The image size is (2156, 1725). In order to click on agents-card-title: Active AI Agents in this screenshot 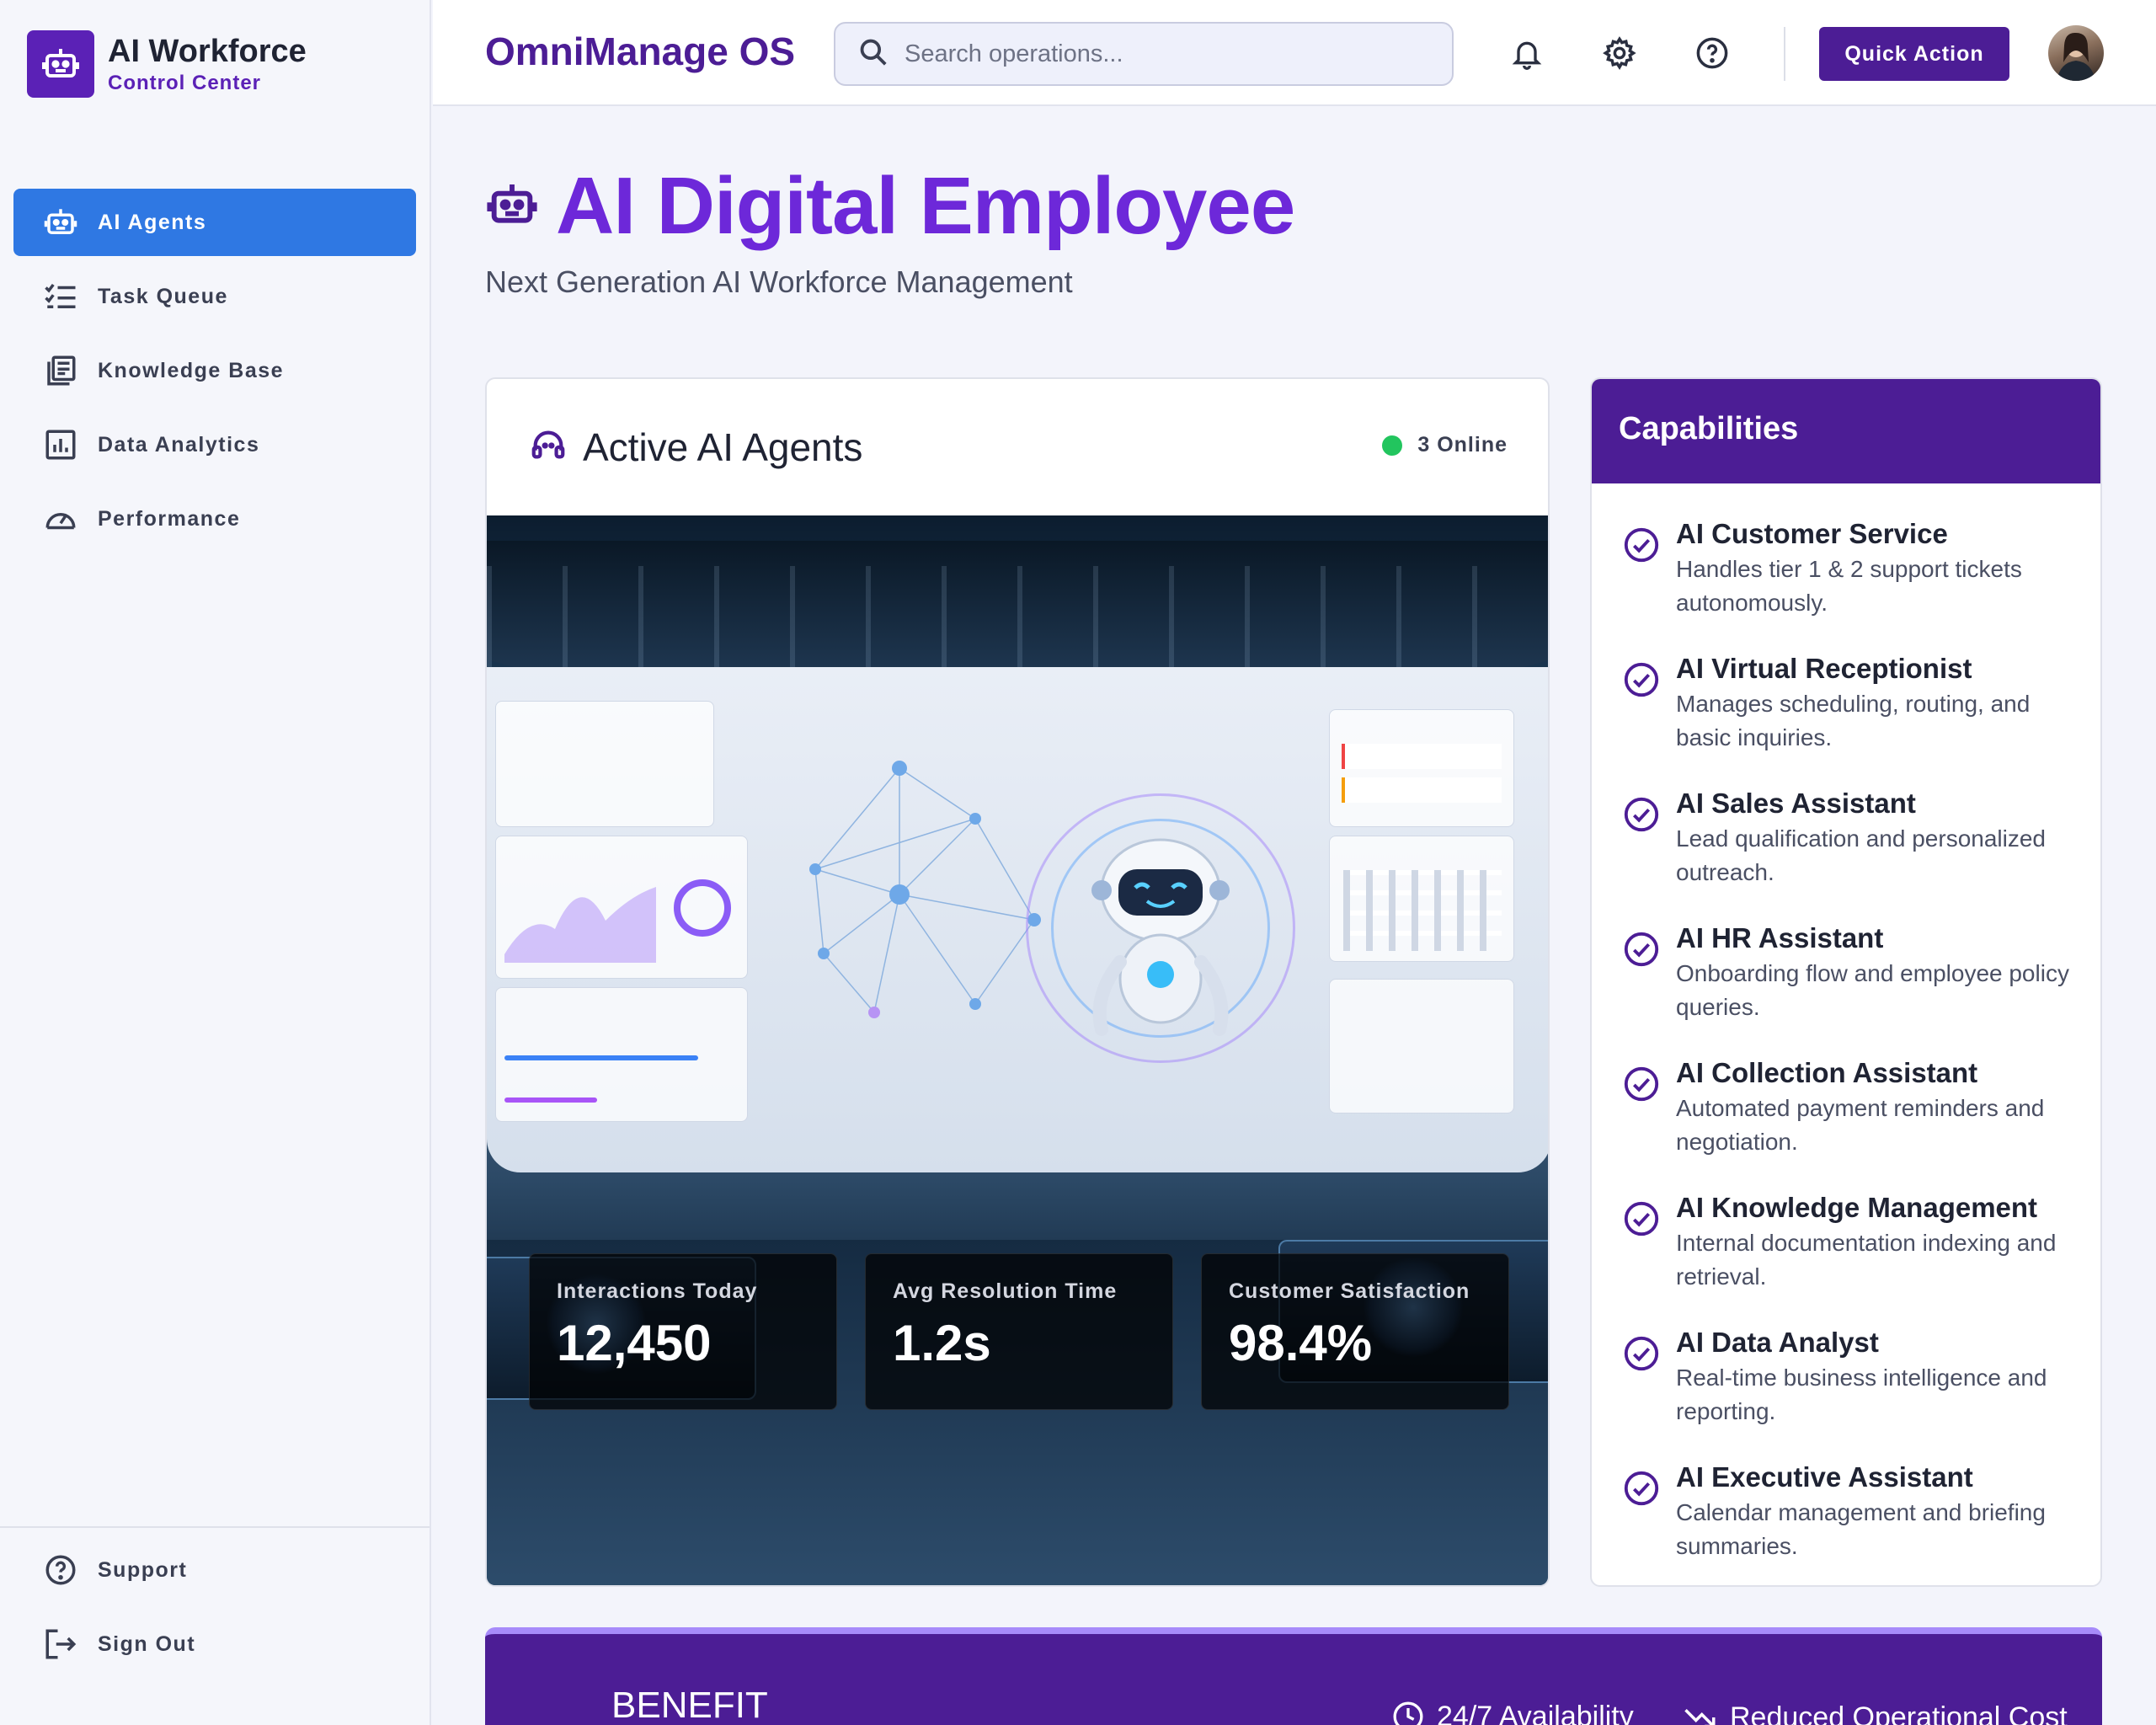, I will do `click(723, 447)`.